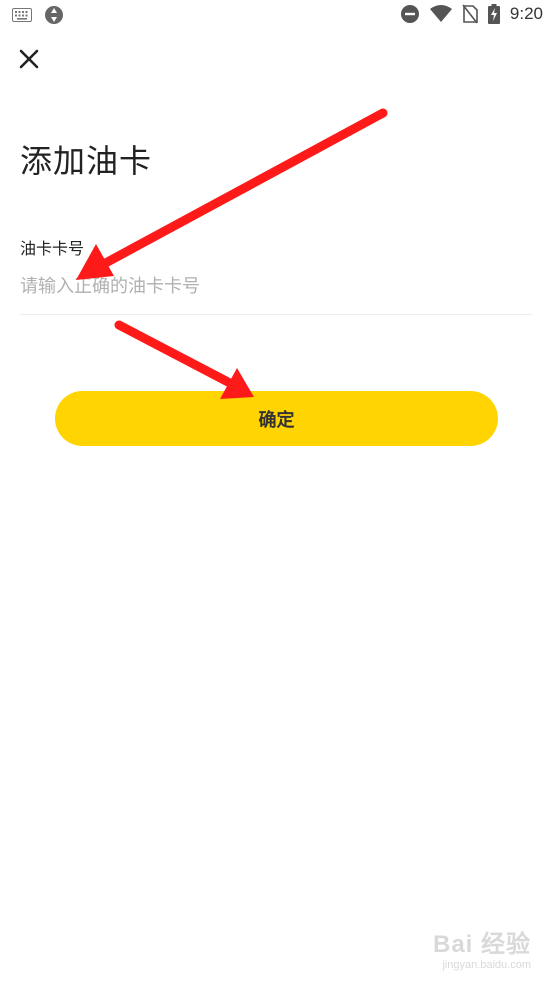 Image resolution: width=553 pixels, height=983 pixels. I want to click on close-button, so click(29, 59).